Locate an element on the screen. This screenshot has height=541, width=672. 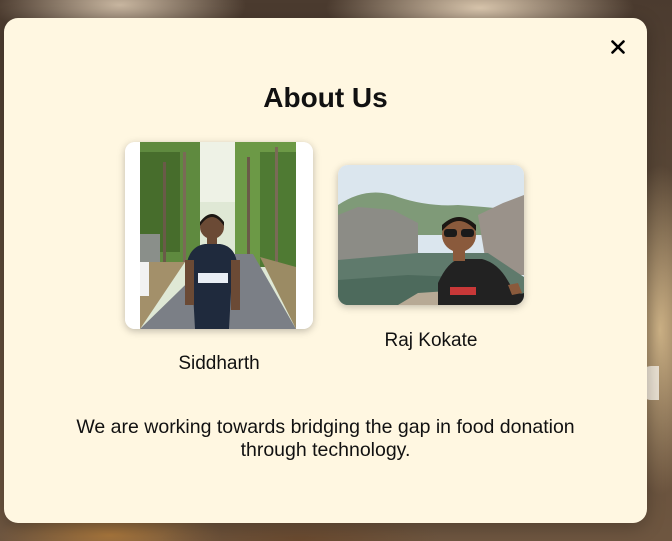
close-icon is located at coordinates (618, 47).